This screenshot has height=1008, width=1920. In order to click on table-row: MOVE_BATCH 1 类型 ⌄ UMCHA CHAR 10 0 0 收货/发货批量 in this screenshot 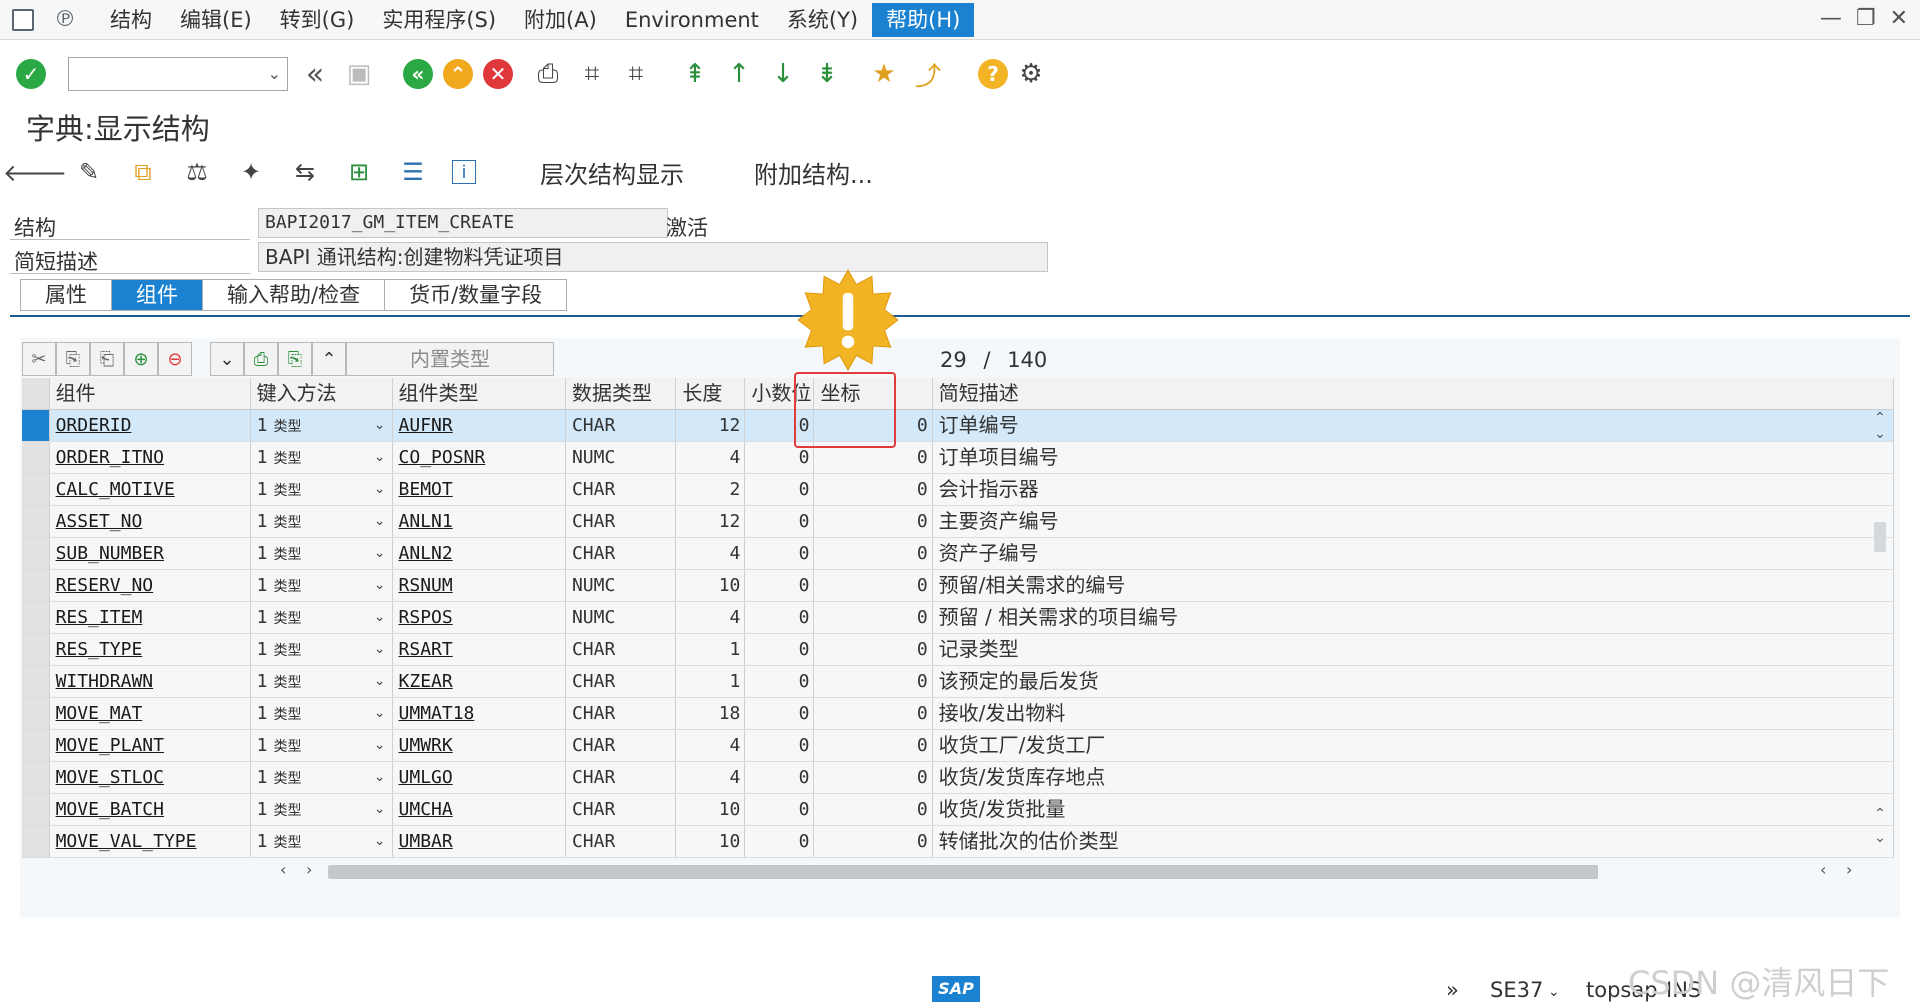, I will do `click(958, 810)`.